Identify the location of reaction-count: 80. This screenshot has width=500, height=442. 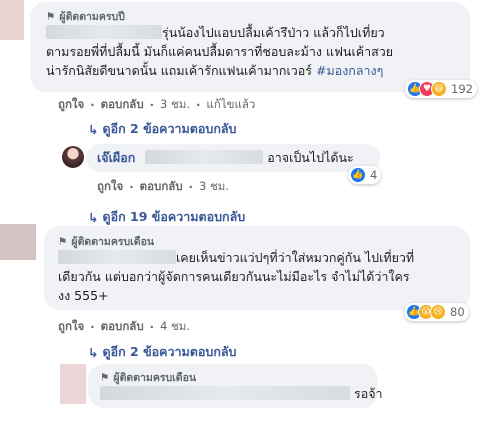
(457, 312).